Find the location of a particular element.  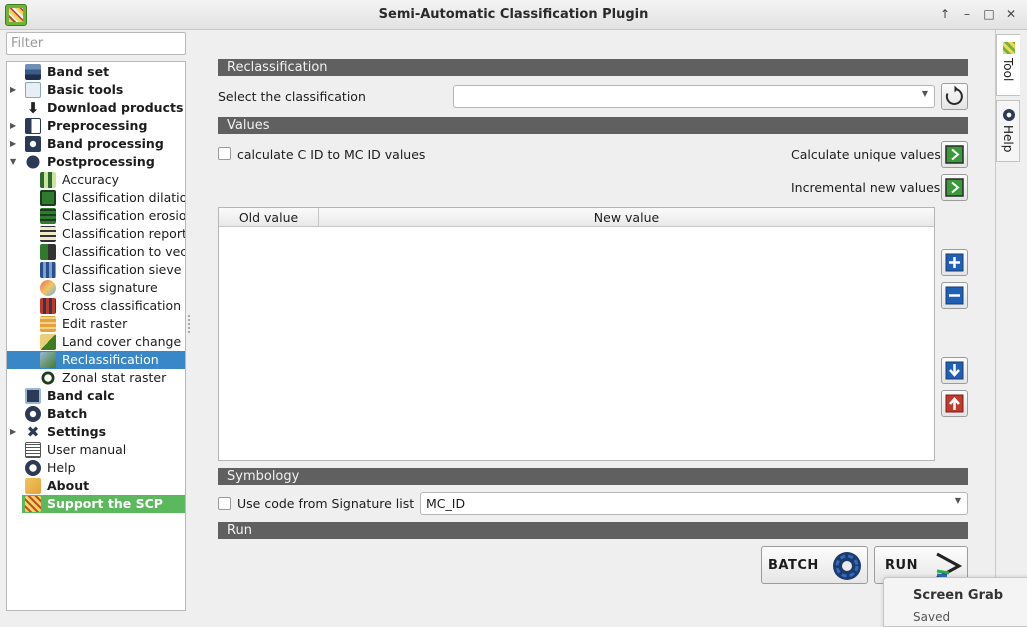

tree-item-classification-to-vector: Classification to vector is located at coordinates (96, 252).